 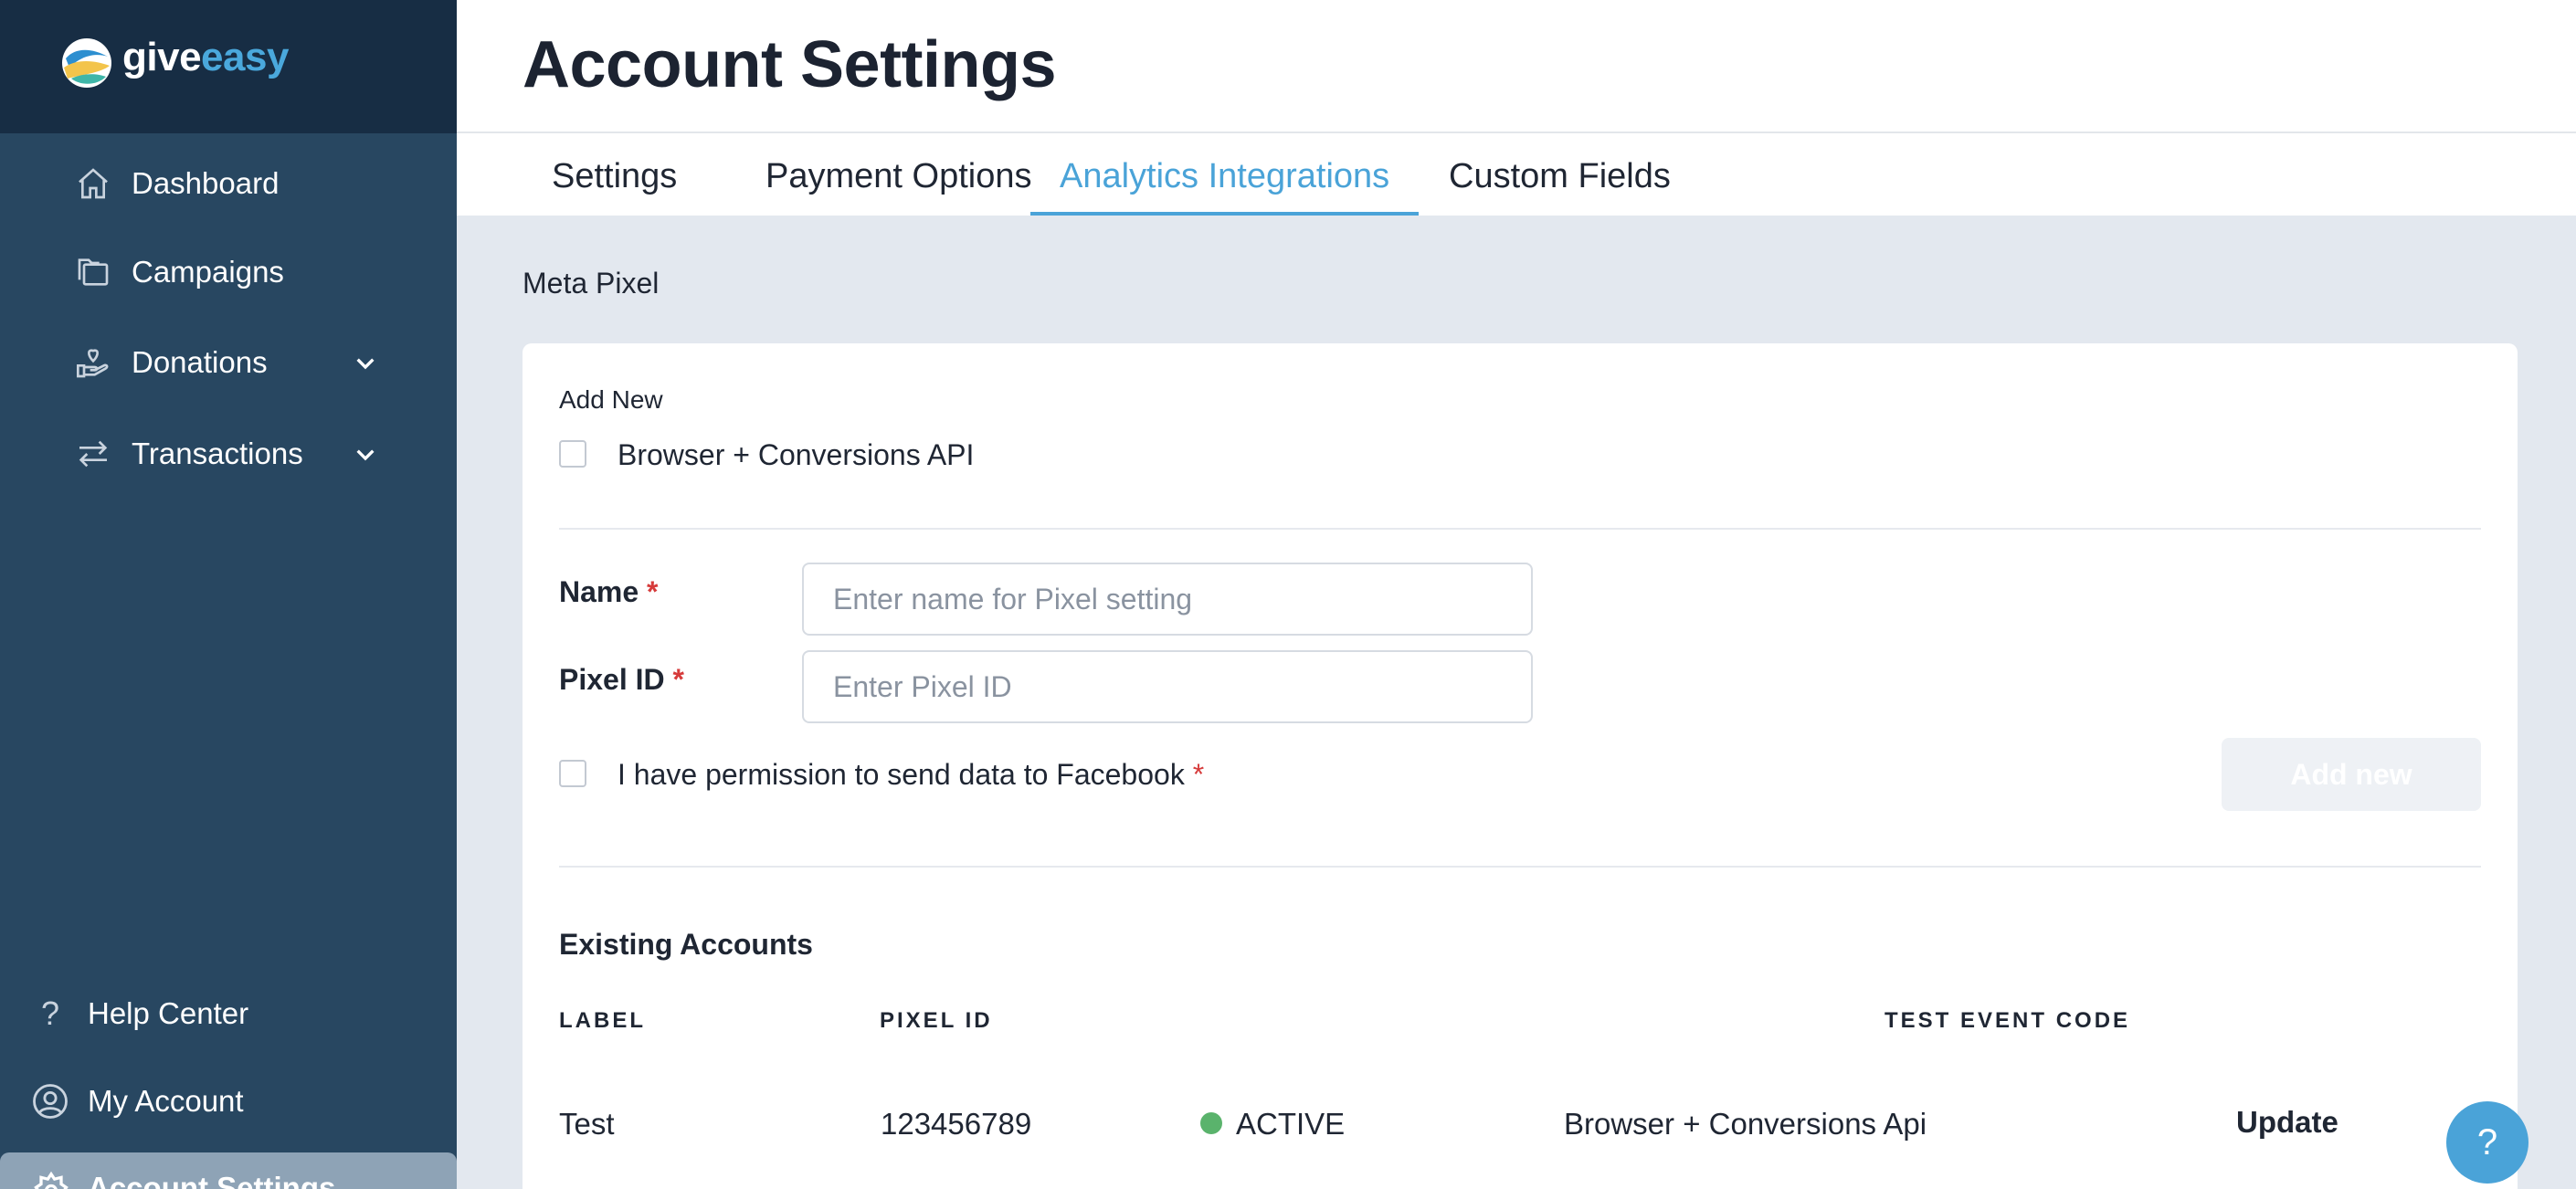 I want to click on giveeasy-logo-icon, so click(x=86, y=63).